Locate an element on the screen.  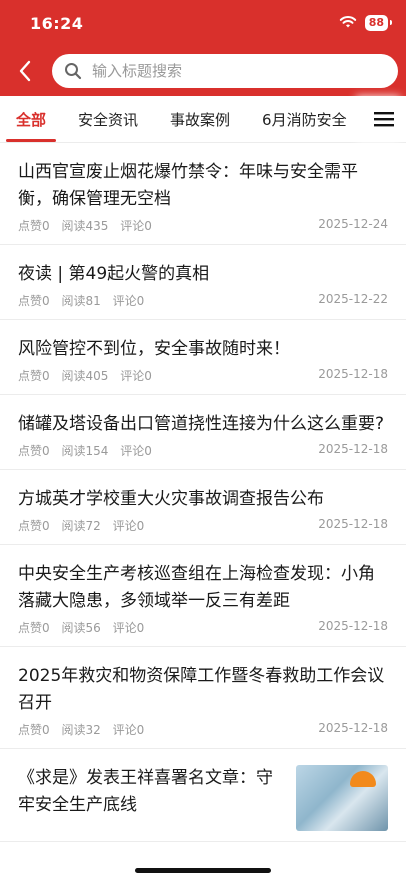
app-header: 16:24 88 is located at coordinates (203, 48).